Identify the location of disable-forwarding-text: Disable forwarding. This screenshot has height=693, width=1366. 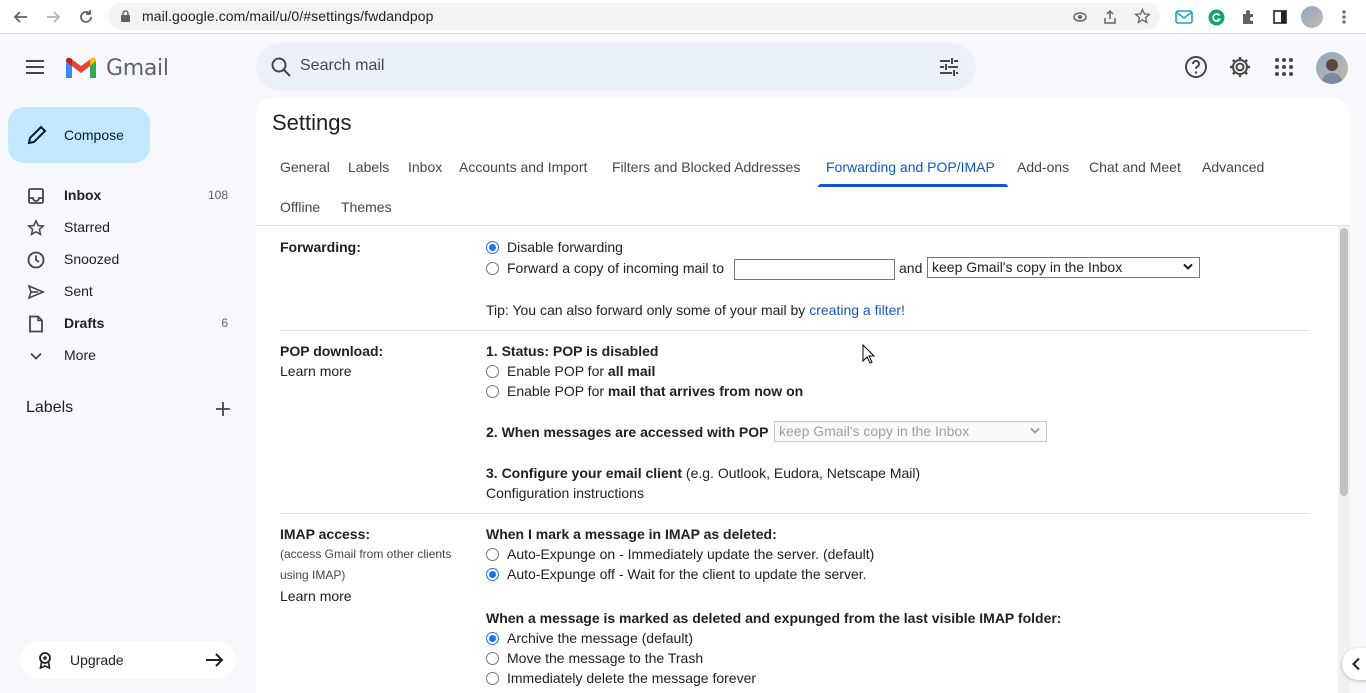
(565, 247).